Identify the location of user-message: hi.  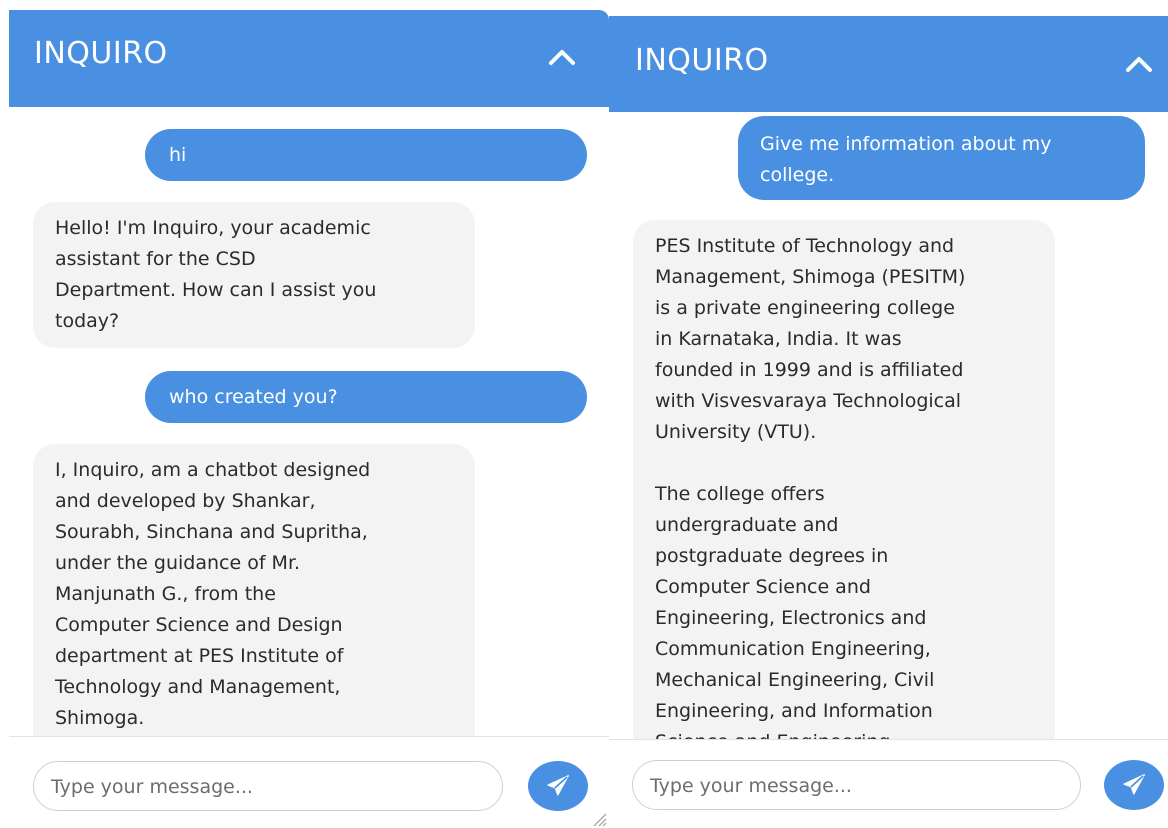
(366, 155).